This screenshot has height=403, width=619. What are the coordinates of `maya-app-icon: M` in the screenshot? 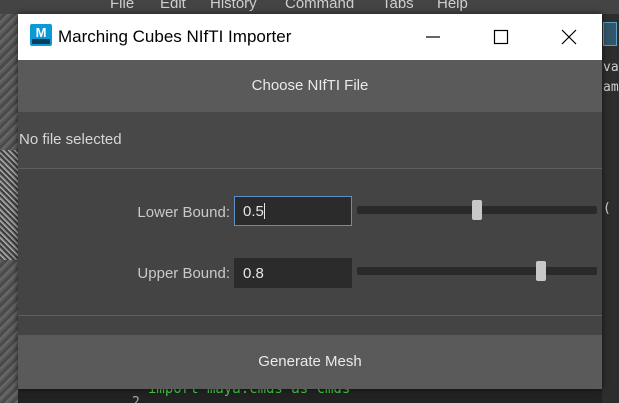 It's located at (41, 35).